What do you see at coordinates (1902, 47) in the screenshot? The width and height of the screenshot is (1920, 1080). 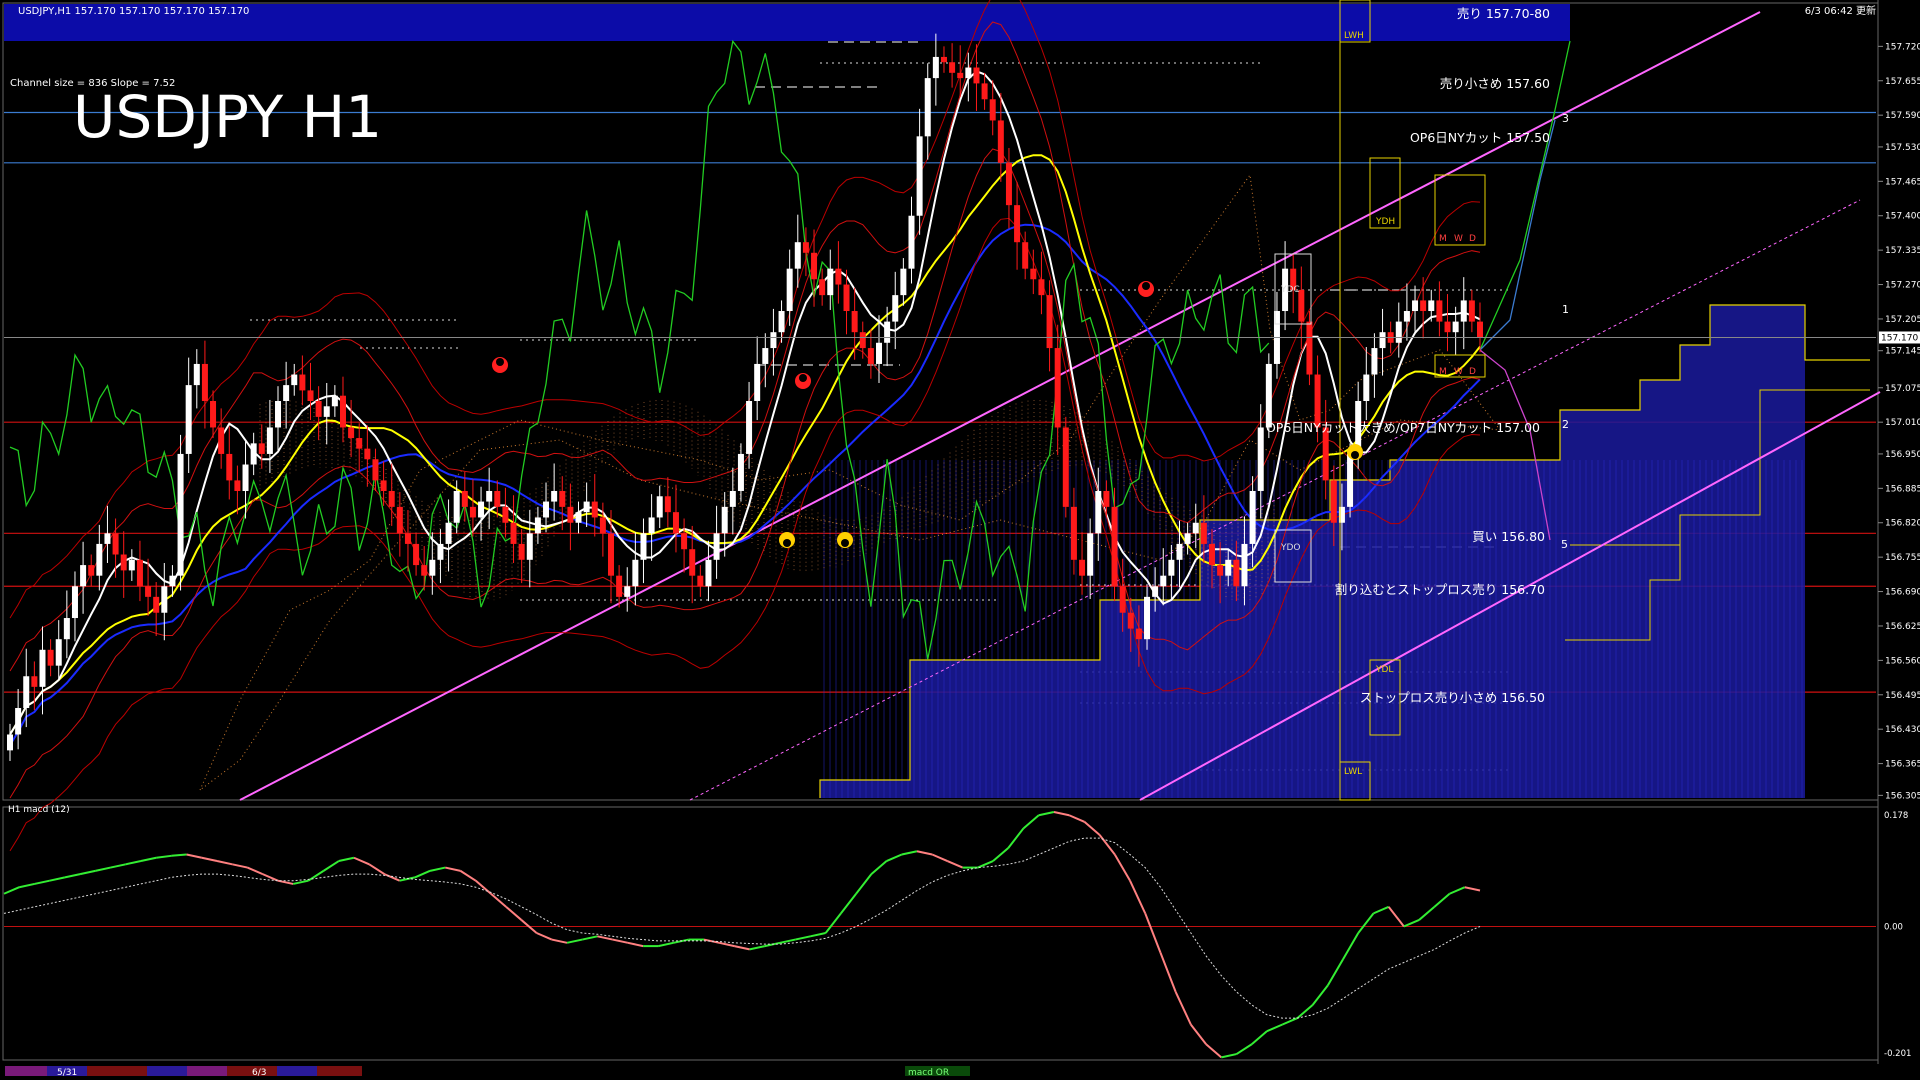 I see `price-tick-label: 157.720` at bounding box center [1902, 47].